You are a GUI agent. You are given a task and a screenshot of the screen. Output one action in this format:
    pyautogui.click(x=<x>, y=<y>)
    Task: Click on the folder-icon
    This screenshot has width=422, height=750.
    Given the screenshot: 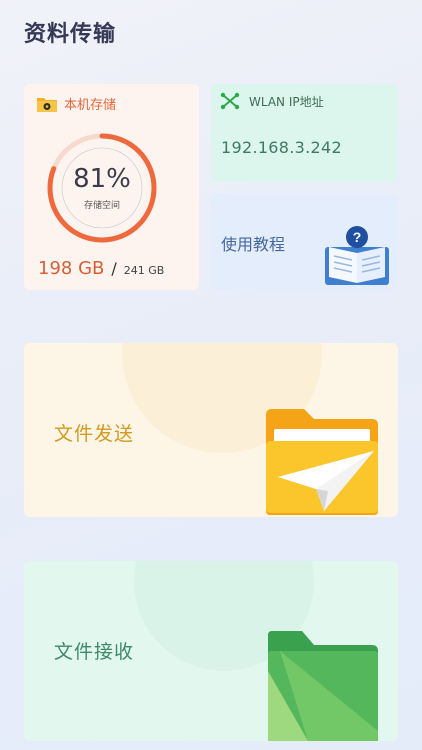 What is the action you would take?
    pyautogui.click(x=47, y=104)
    